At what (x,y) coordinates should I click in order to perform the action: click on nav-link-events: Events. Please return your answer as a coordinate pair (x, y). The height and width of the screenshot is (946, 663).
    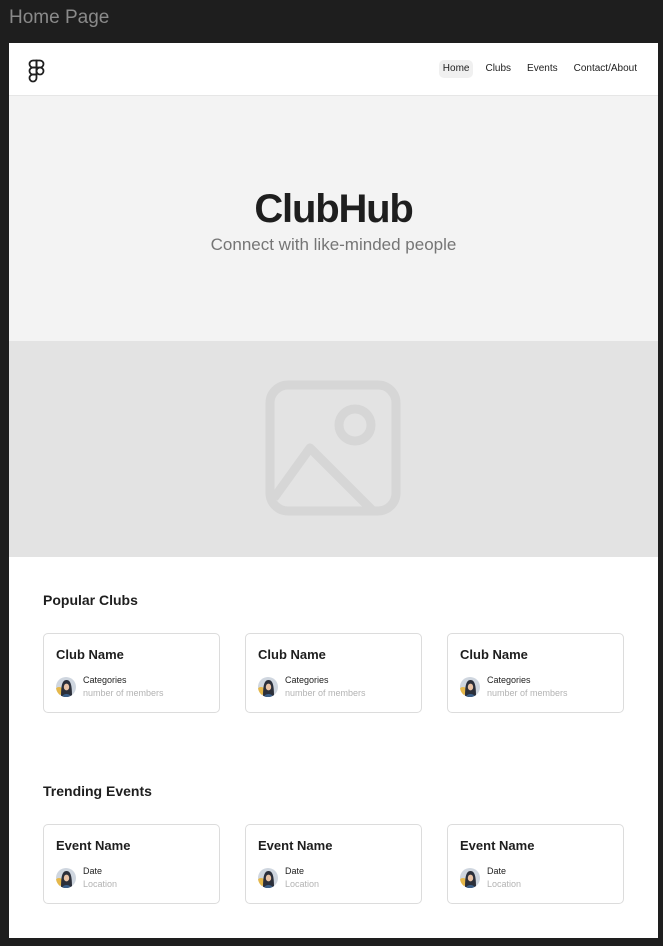
    Looking at the image, I should click on (542, 69).